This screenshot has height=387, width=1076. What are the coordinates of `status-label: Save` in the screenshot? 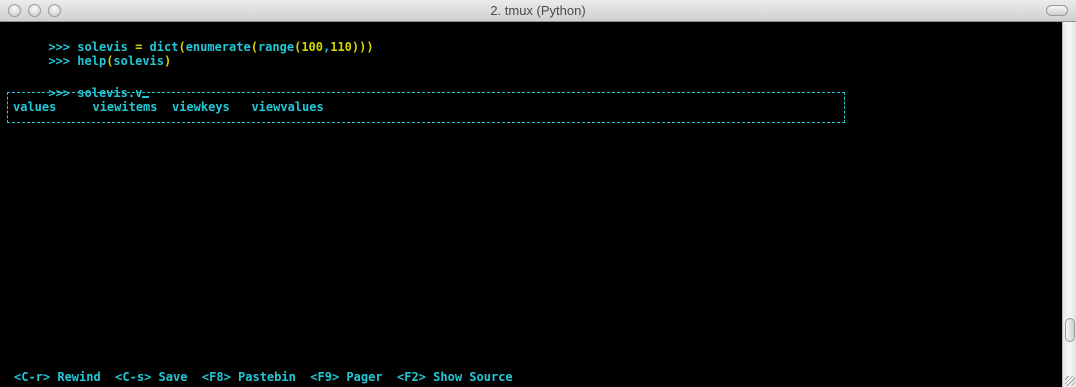 It's located at (173, 377).